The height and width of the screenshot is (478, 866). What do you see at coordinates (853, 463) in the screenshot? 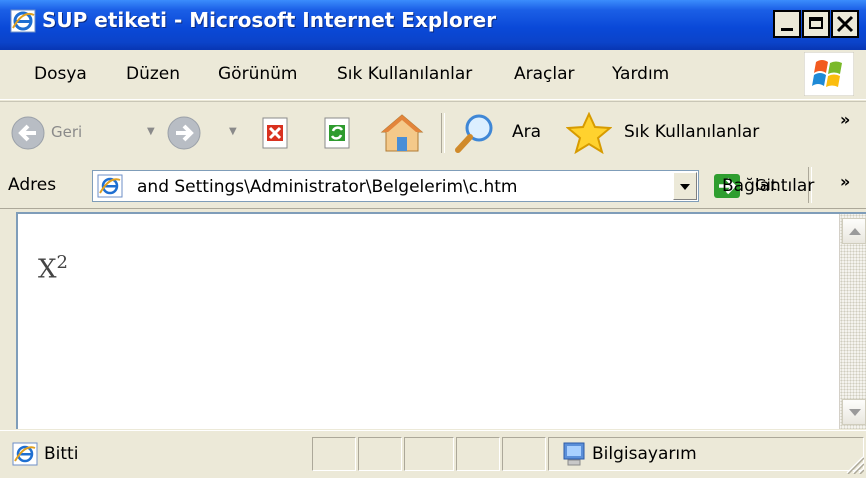
I see `resize-grip-icon` at bounding box center [853, 463].